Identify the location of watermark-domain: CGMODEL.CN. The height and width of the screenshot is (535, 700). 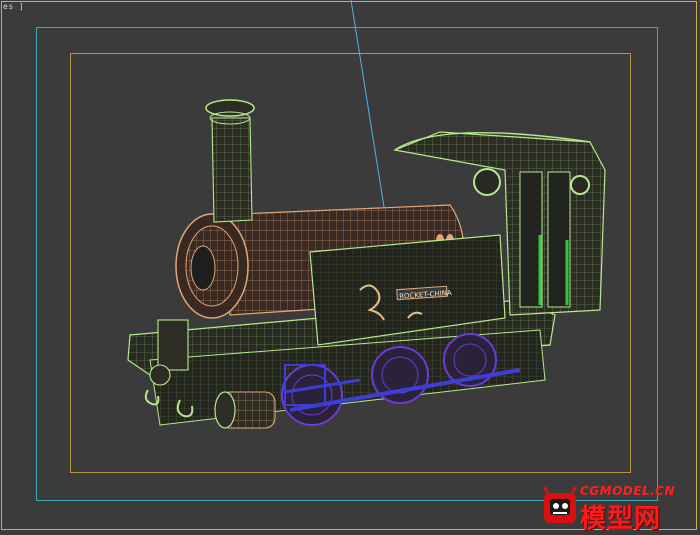
(628, 491).